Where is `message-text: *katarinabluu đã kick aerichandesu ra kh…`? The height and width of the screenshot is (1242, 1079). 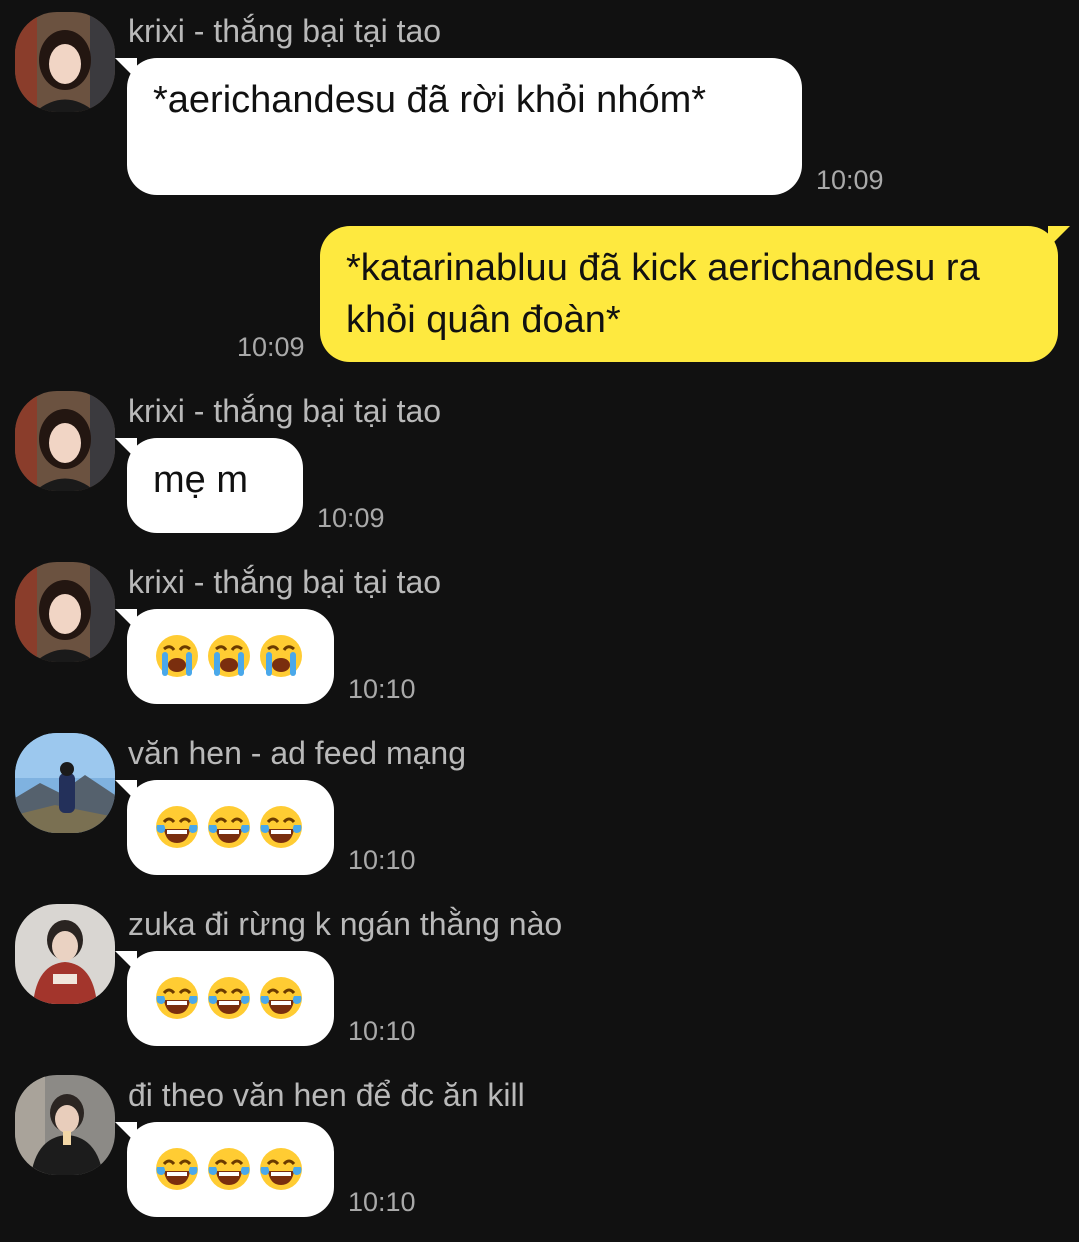 message-text: *katarinabluu đã kick aerichandesu ra kh… is located at coordinates (663, 294).